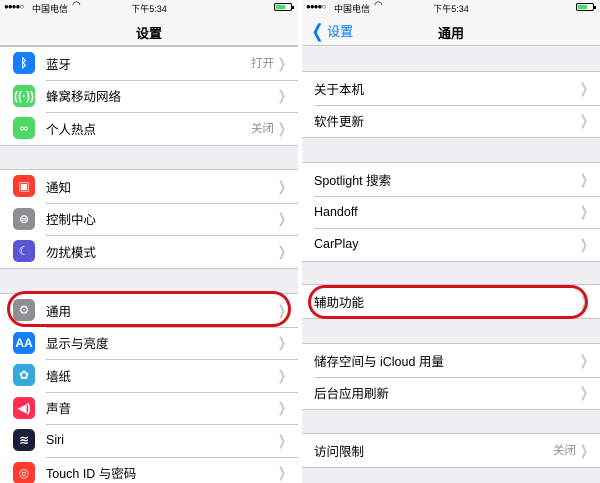 The image size is (600, 483). I want to click on row-label: 后台应用刷新, so click(352, 394).